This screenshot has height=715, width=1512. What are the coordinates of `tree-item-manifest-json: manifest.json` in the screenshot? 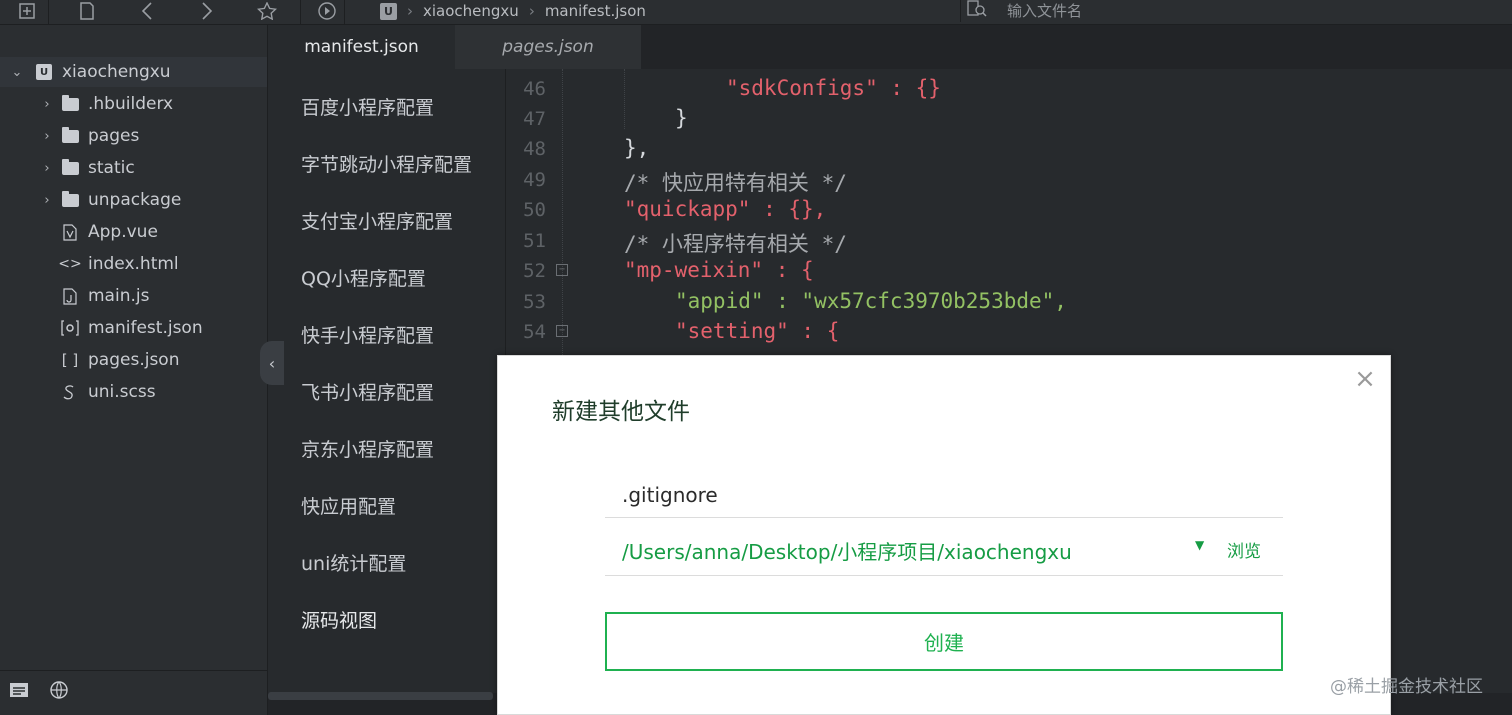 It's located at (133, 328).